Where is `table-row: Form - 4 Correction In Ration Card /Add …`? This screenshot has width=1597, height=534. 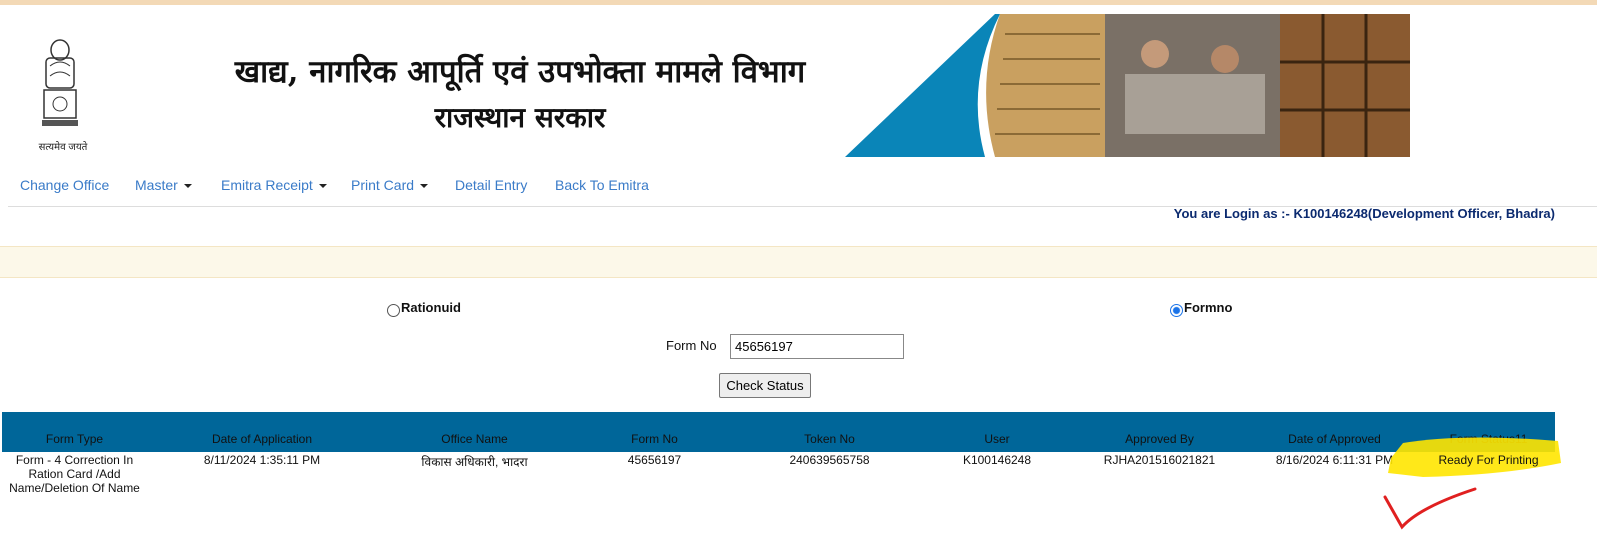 table-row: Form - 4 Correction In Ration Card /Add … is located at coordinates (778, 473).